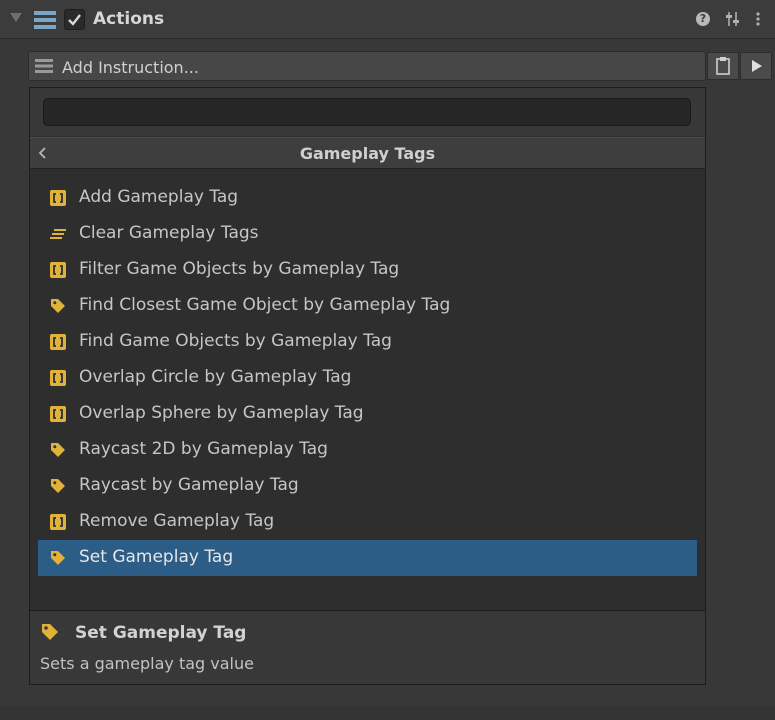 Image resolution: width=775 pixels, height=720 pixels. What do you see at coordinates (16, 17) in the screenshot?
I see `fold-triangle-icon` at bounding box center [16, 17].